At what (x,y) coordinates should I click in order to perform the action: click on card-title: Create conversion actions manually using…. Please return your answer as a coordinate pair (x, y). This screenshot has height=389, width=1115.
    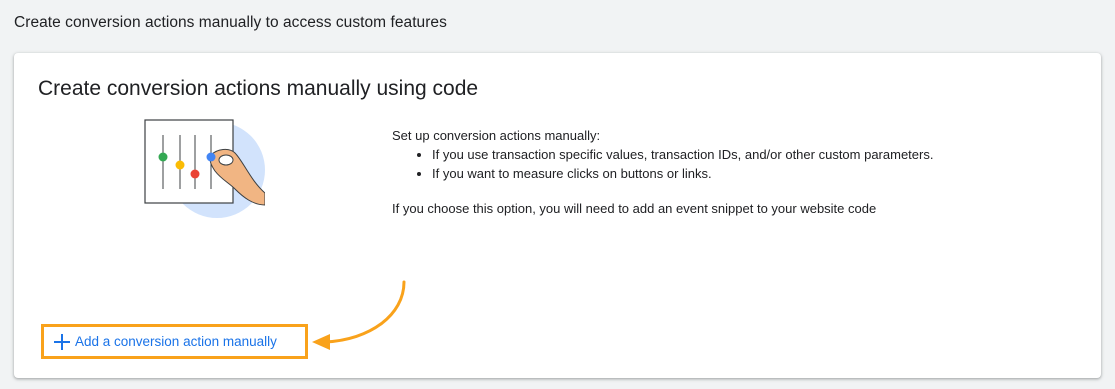
    Looking at the image, I should click on (258, 88).